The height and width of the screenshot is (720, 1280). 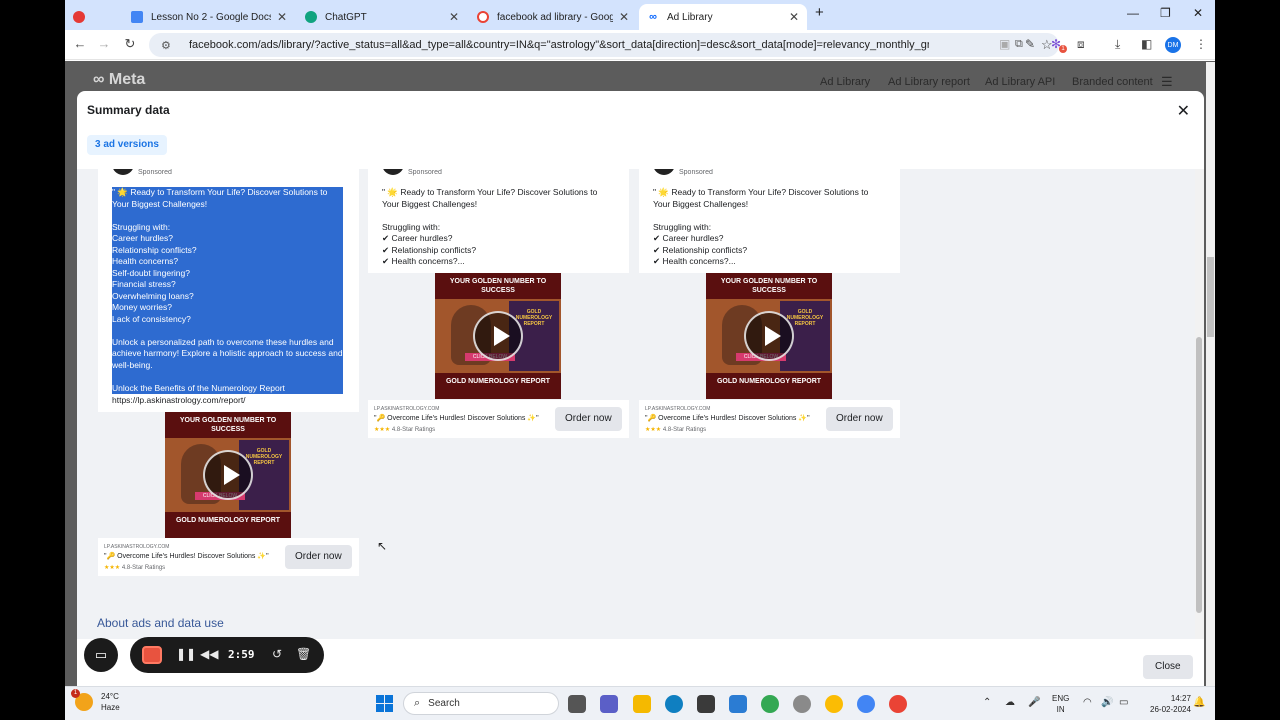 What do you see at coordinates (152, 655) in the screenshot?
I see `stop-recording-button` at bounding box center [152, 655].